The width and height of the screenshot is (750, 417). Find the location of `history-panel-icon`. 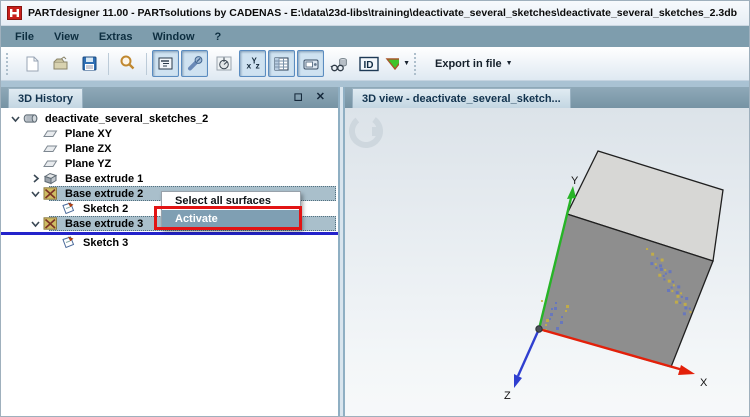

history-panel-icon is located at coordinates (165, 63).